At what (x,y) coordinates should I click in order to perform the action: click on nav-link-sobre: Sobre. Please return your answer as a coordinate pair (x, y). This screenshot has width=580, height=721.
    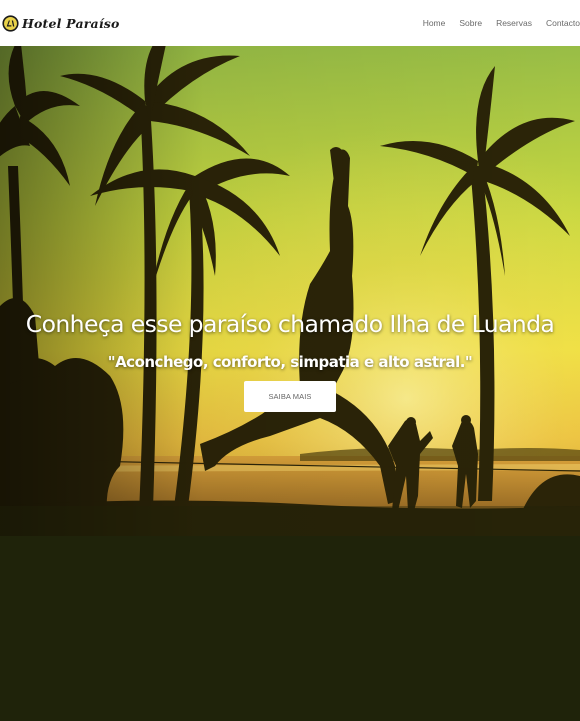
    Looking at the image, I should click on (470, 23).